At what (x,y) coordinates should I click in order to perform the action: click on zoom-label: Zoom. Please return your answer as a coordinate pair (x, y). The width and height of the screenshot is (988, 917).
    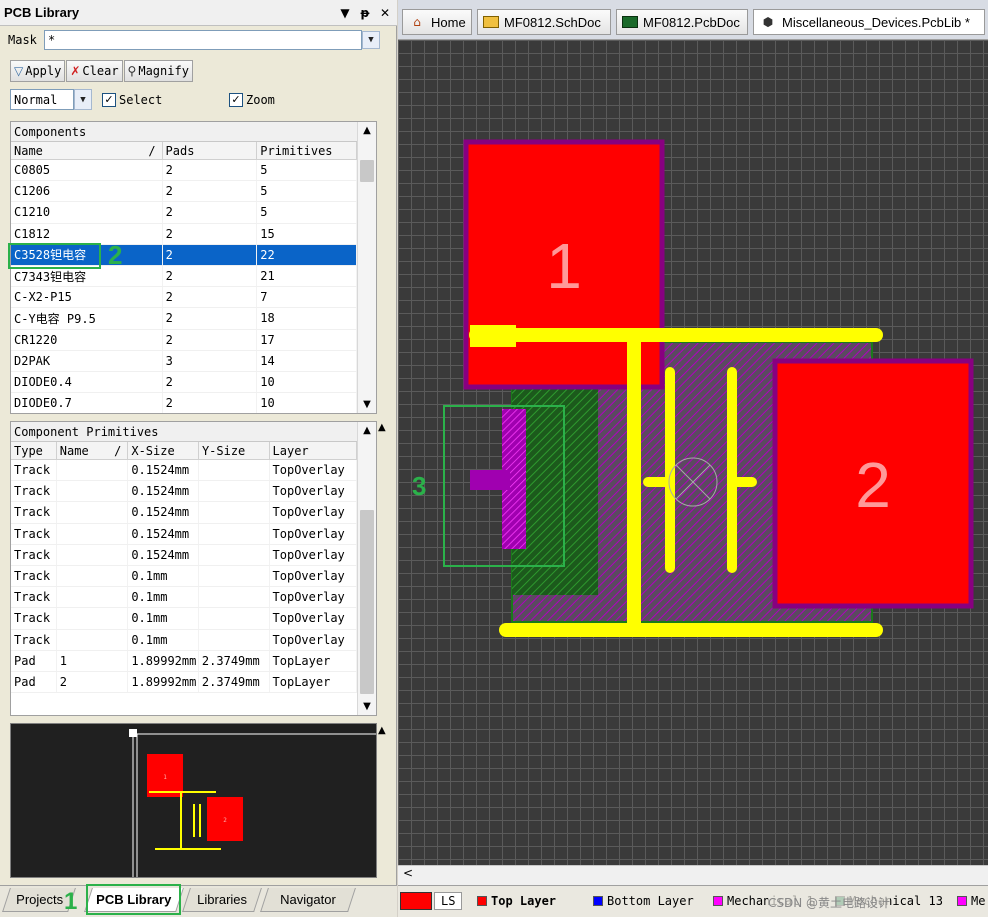
    Looking at the image, I should click on (260, 99).